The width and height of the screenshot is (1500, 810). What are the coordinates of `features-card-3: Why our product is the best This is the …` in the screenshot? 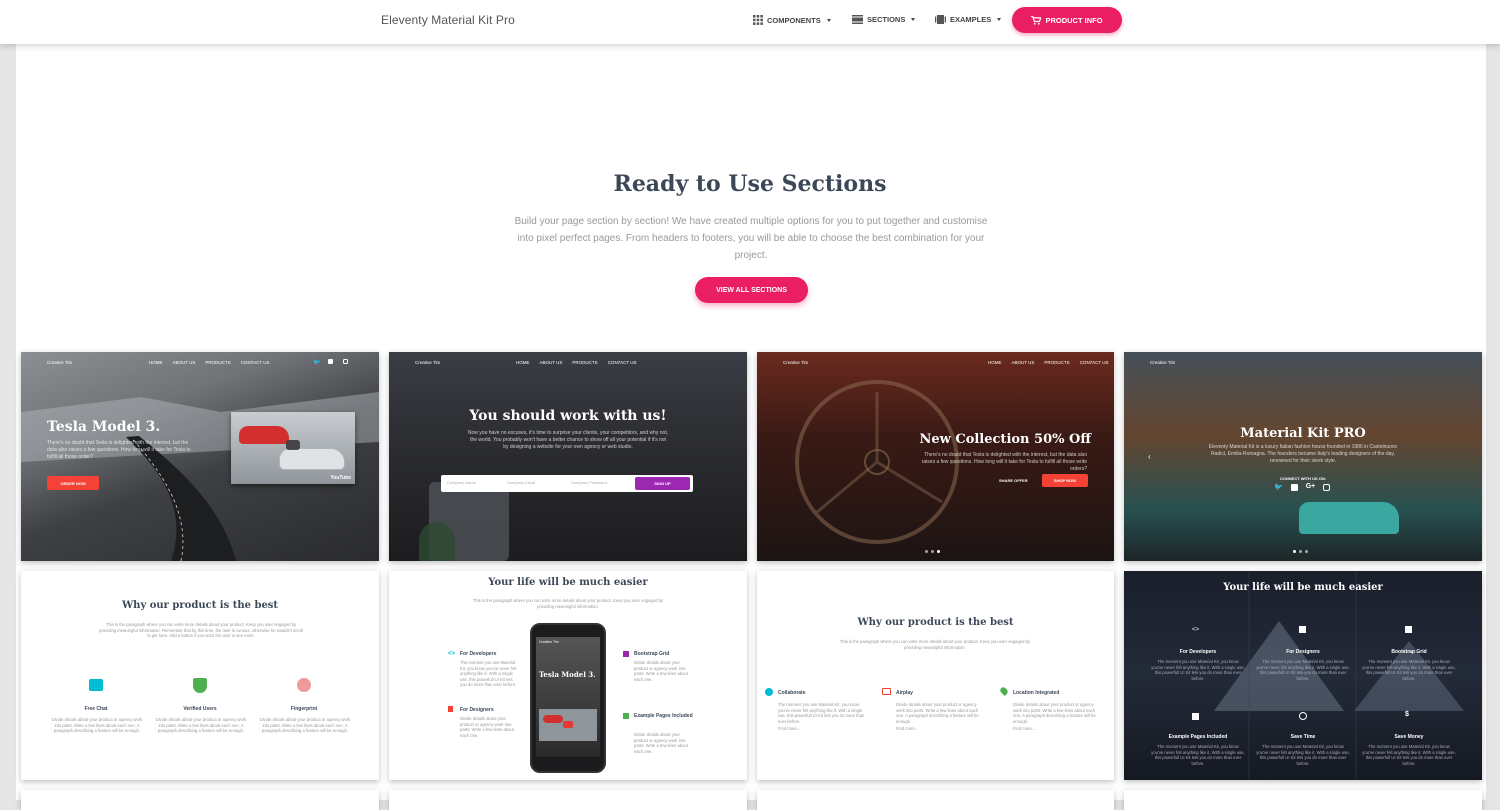 It's located at (935, 675).